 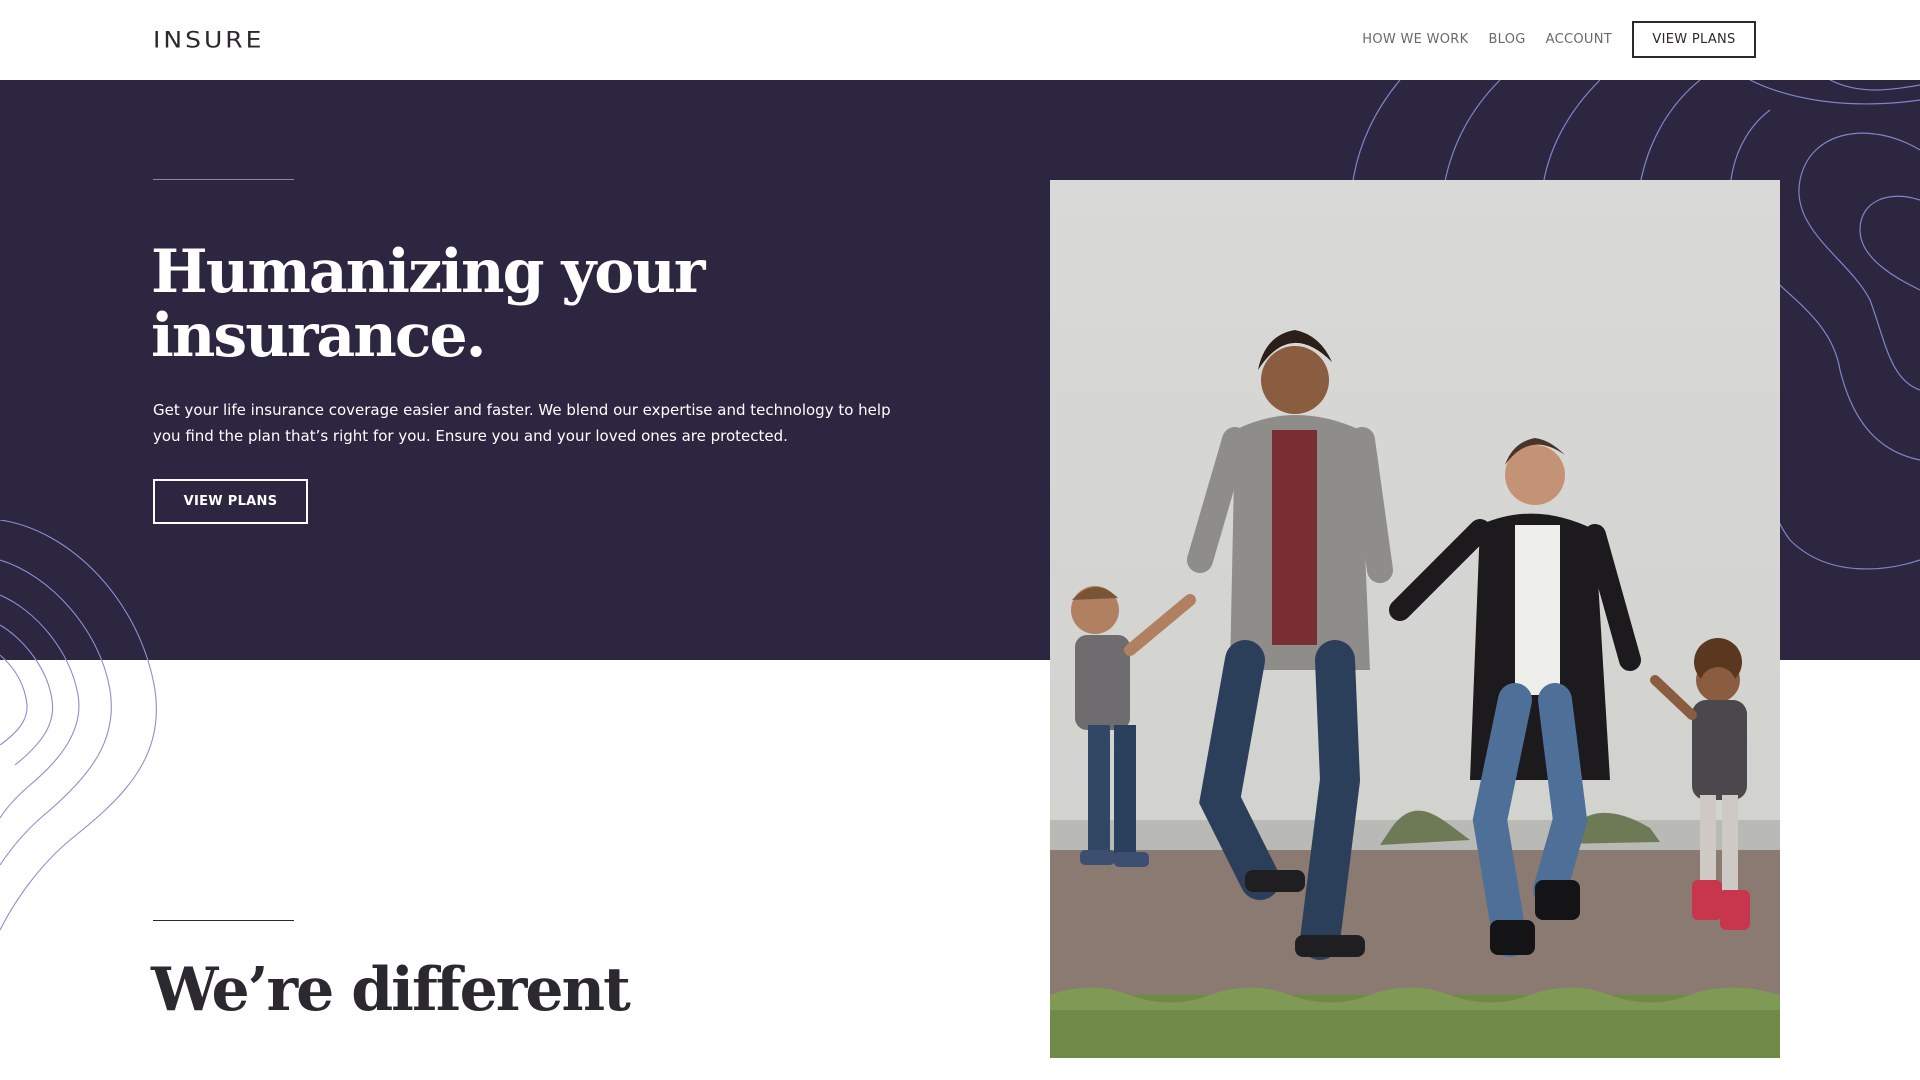 I want to click on left-contour-pattern-icon, so click(x=78, y=725).